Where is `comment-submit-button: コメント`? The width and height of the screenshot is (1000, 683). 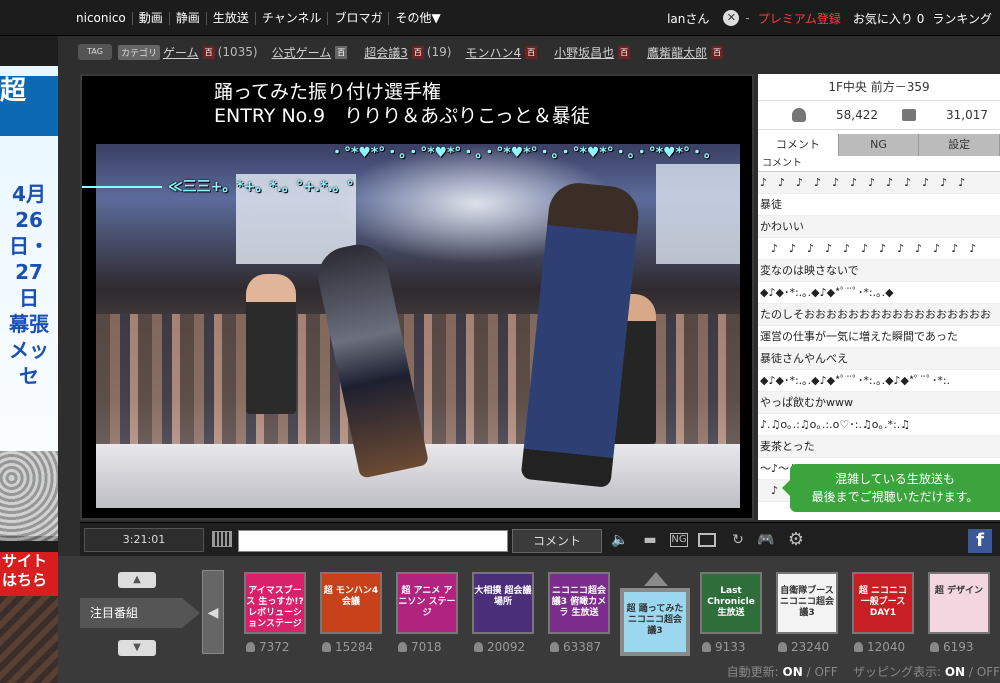
comment-submit-button: コメント is located at coordinates (557, 541).